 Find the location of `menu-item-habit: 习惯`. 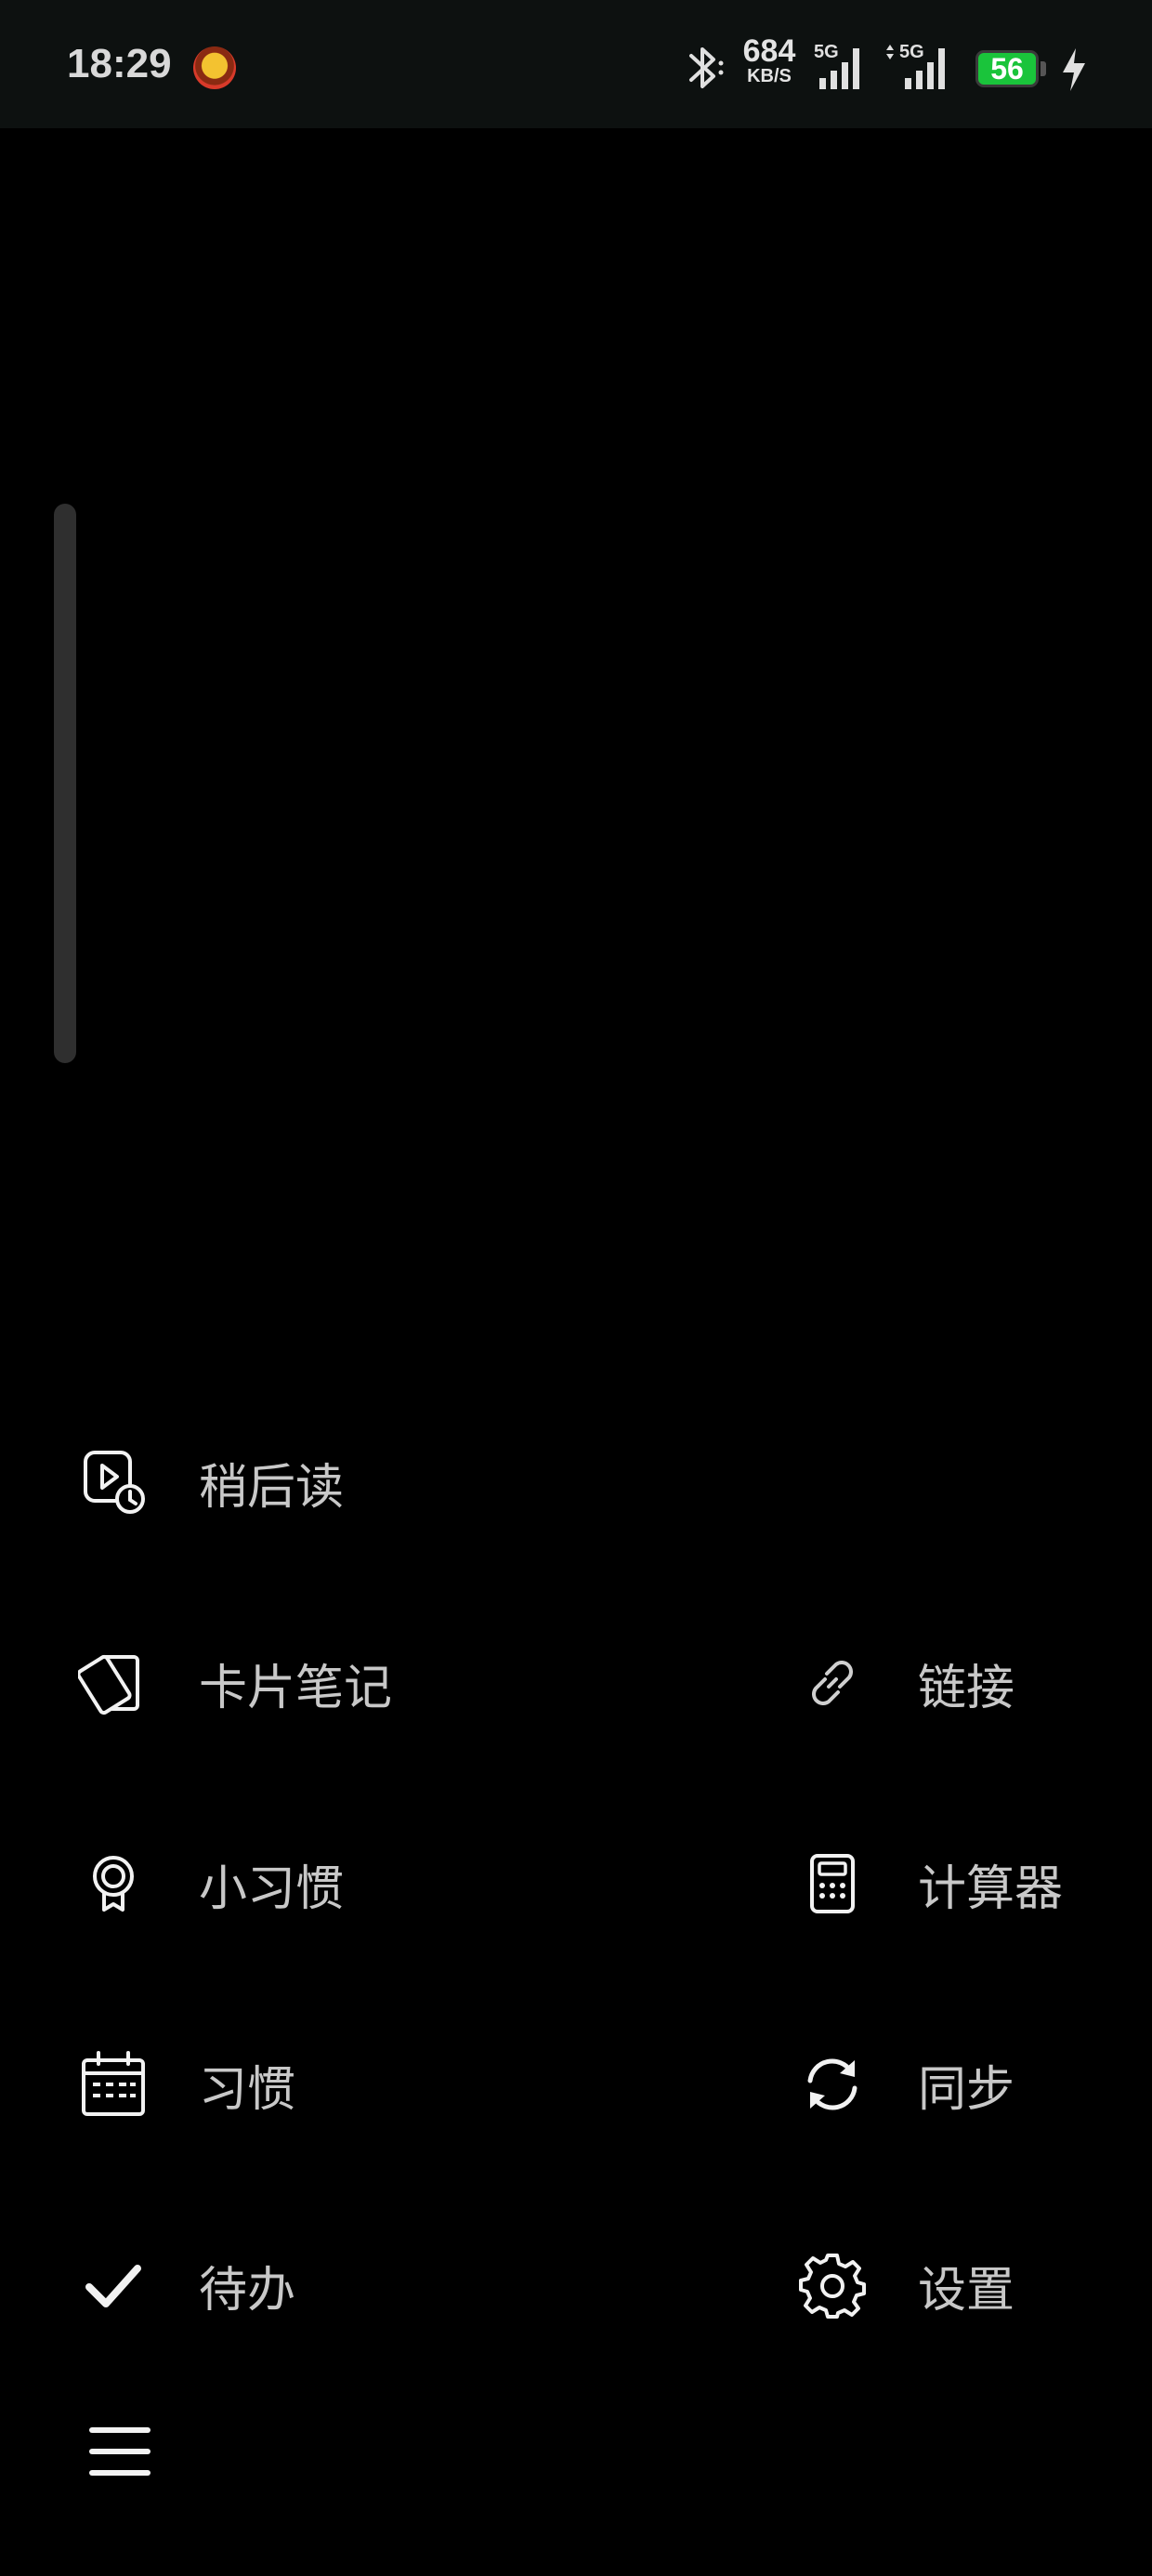

menu-item-habit: 习惯 is located at coordinates (185, 2084).